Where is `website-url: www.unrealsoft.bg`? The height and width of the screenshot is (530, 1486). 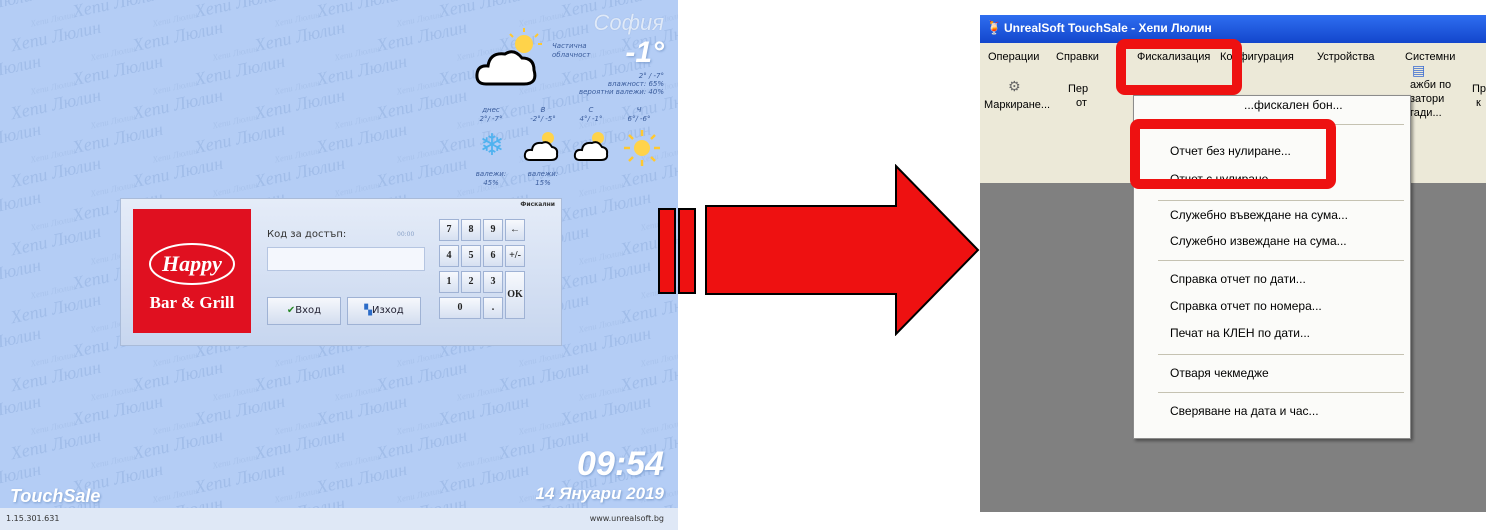
website-url: www.unrealsoft.bg is located at coordinates (626, 518).